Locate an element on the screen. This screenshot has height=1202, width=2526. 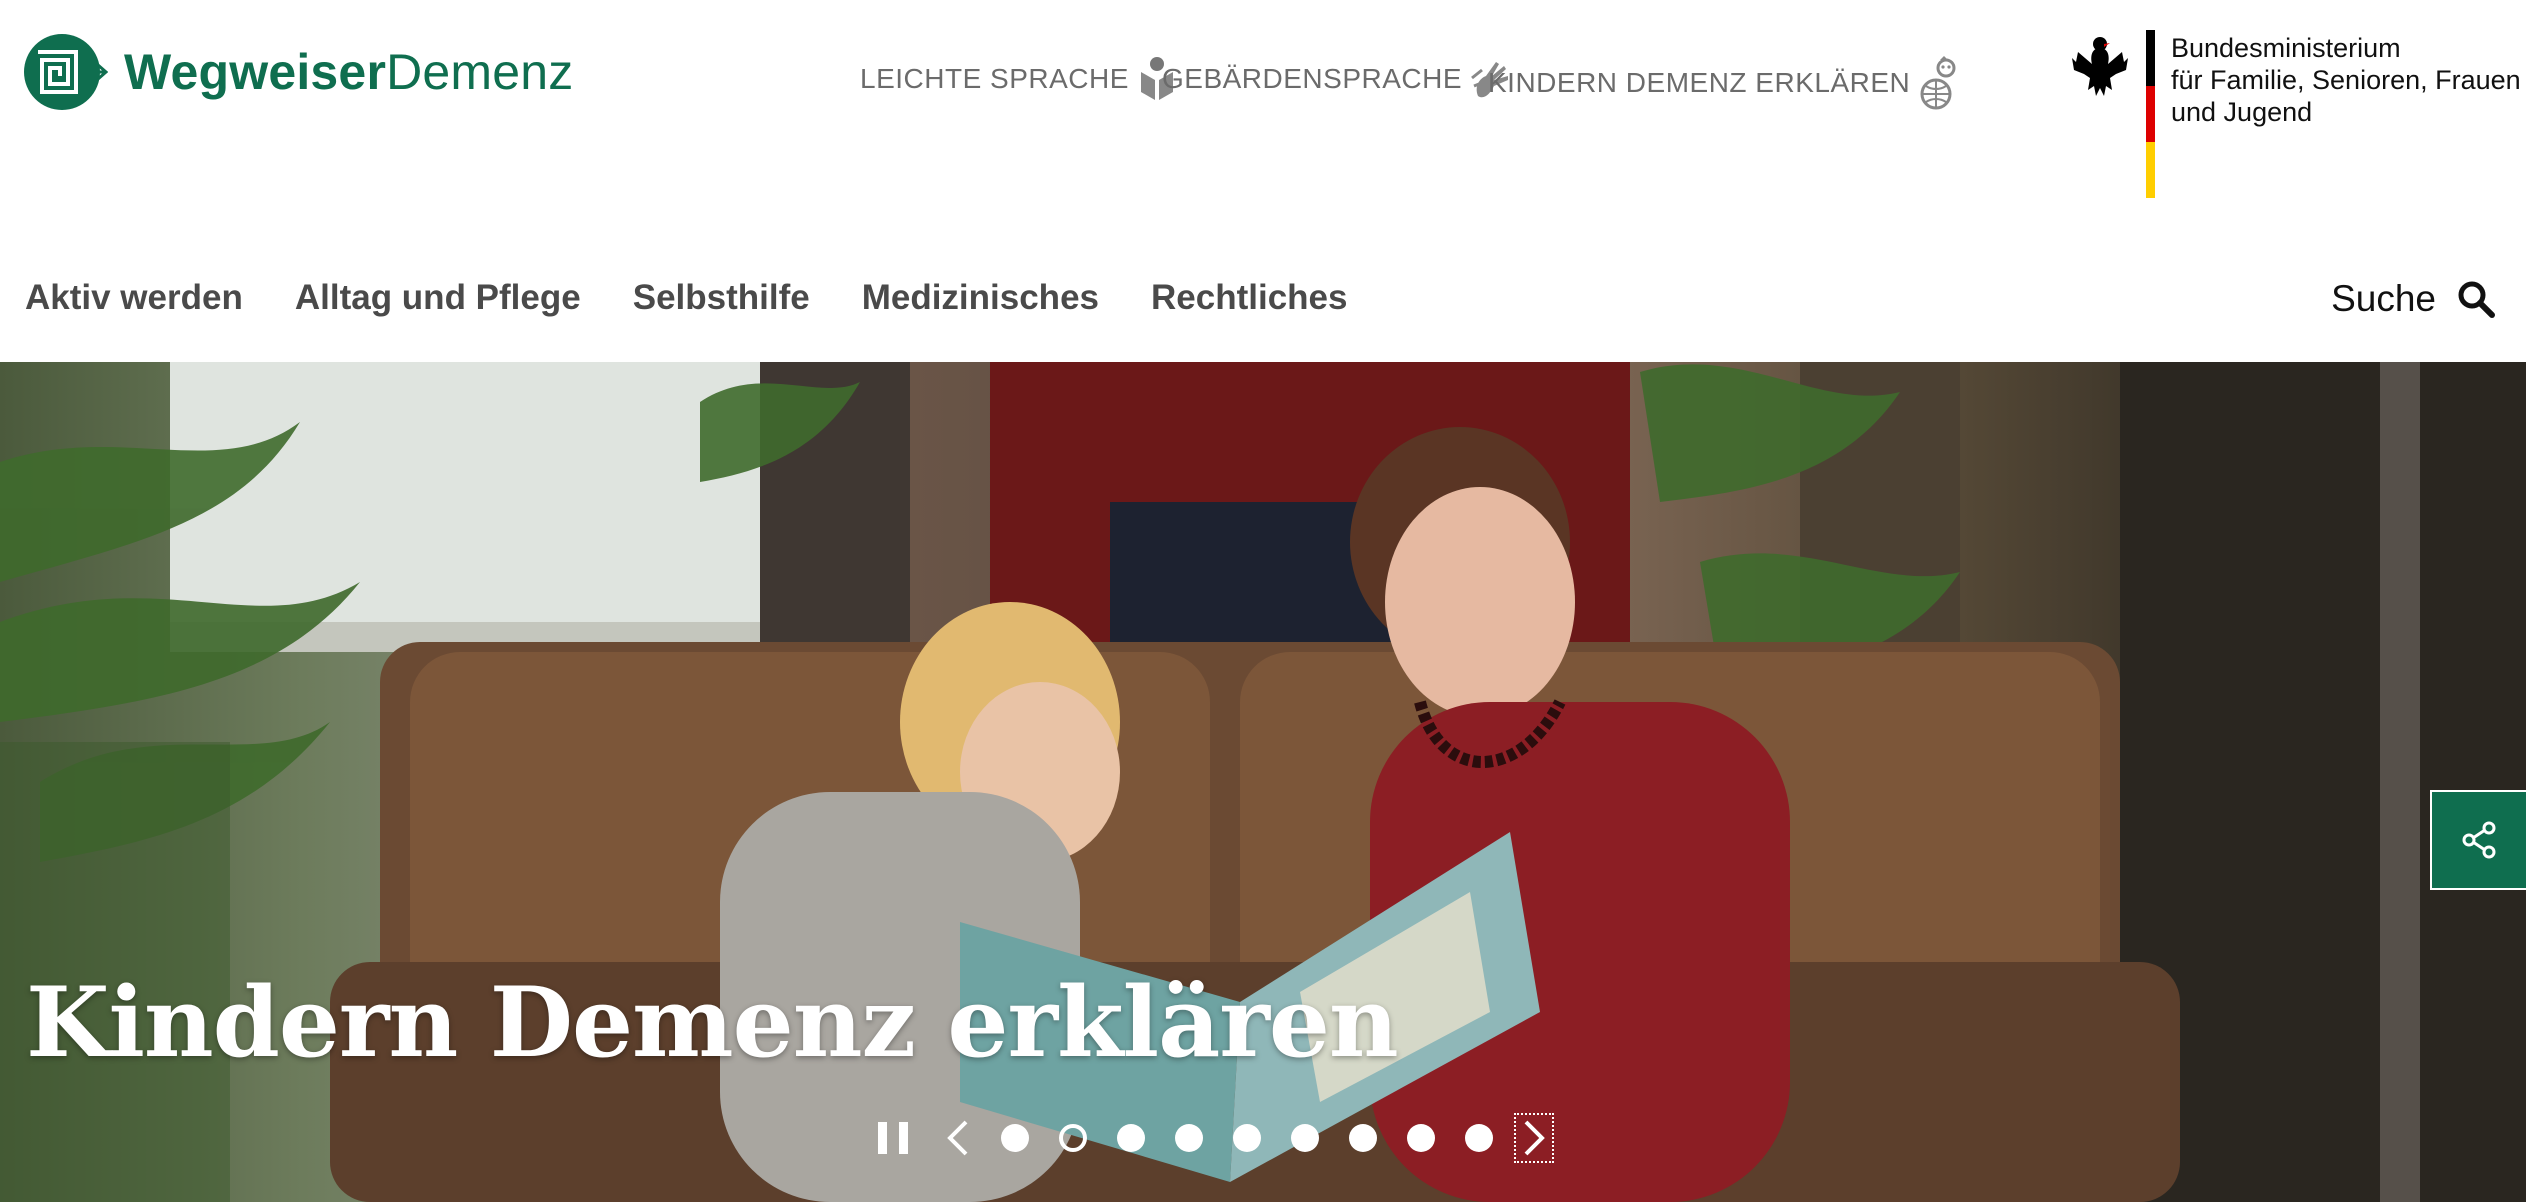
ministry-line-1: Bundesministerium is located at coordinates (2286, 48).